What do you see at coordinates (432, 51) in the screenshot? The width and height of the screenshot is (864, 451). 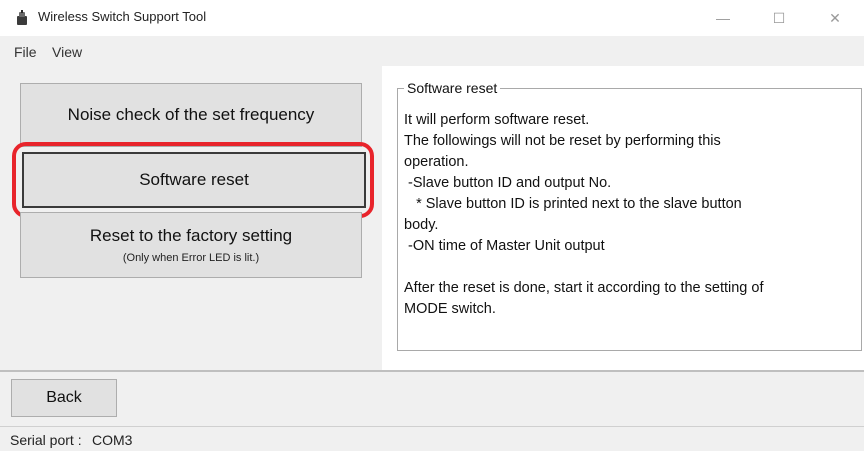 I see `menu-bar: File View` at bounding box center [432, 51].